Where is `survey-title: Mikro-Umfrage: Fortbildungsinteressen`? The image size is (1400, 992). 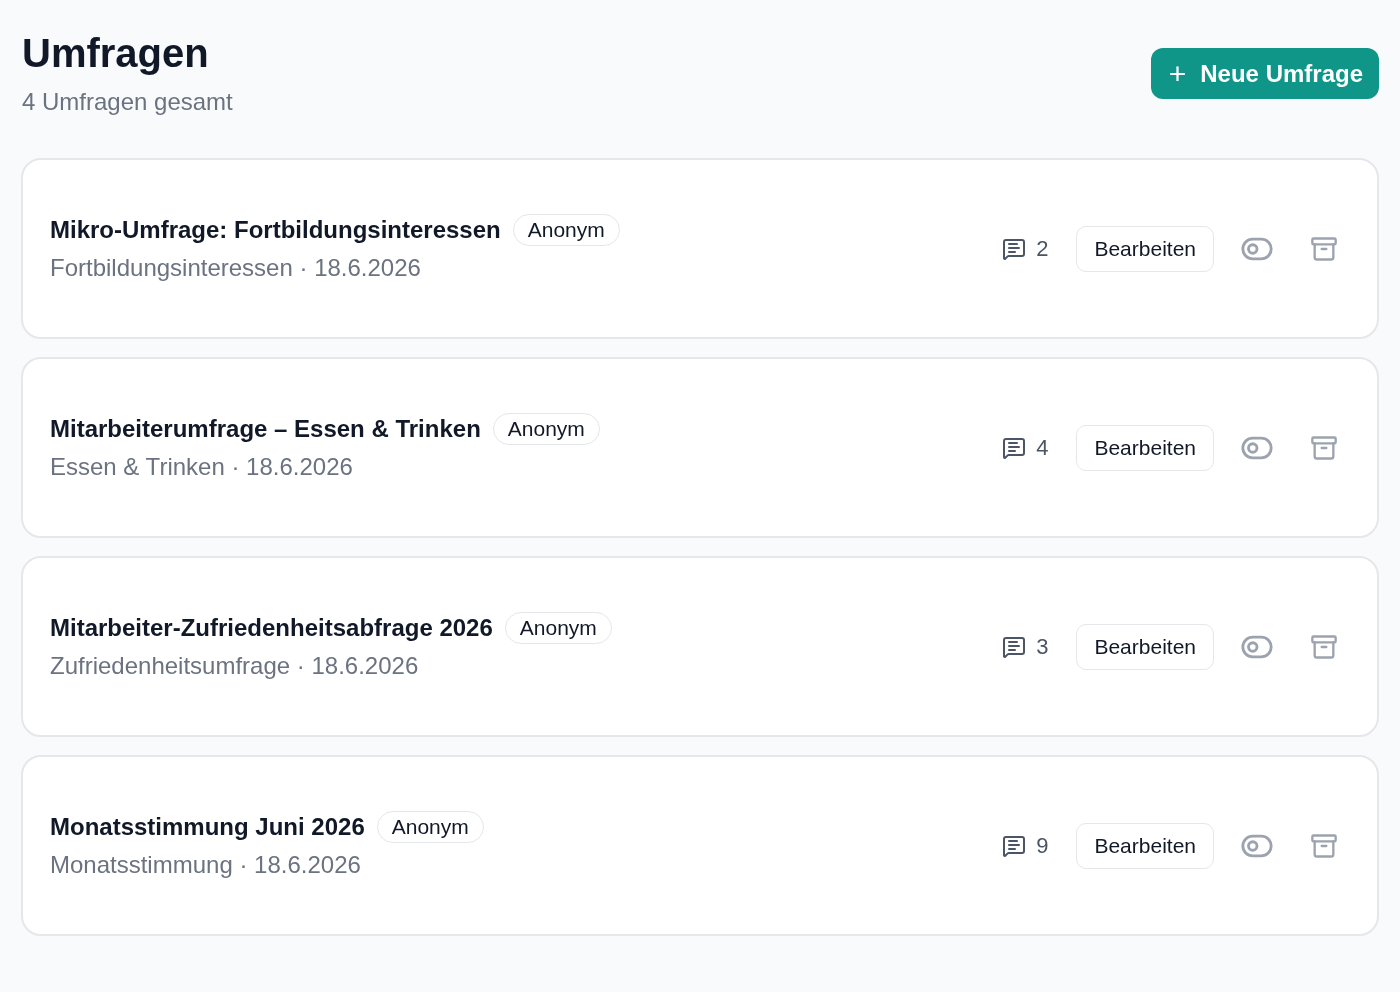 survey-title: Mikro-Umfrage: Fortbildungsinteressen is located at coordinates (275, 229).